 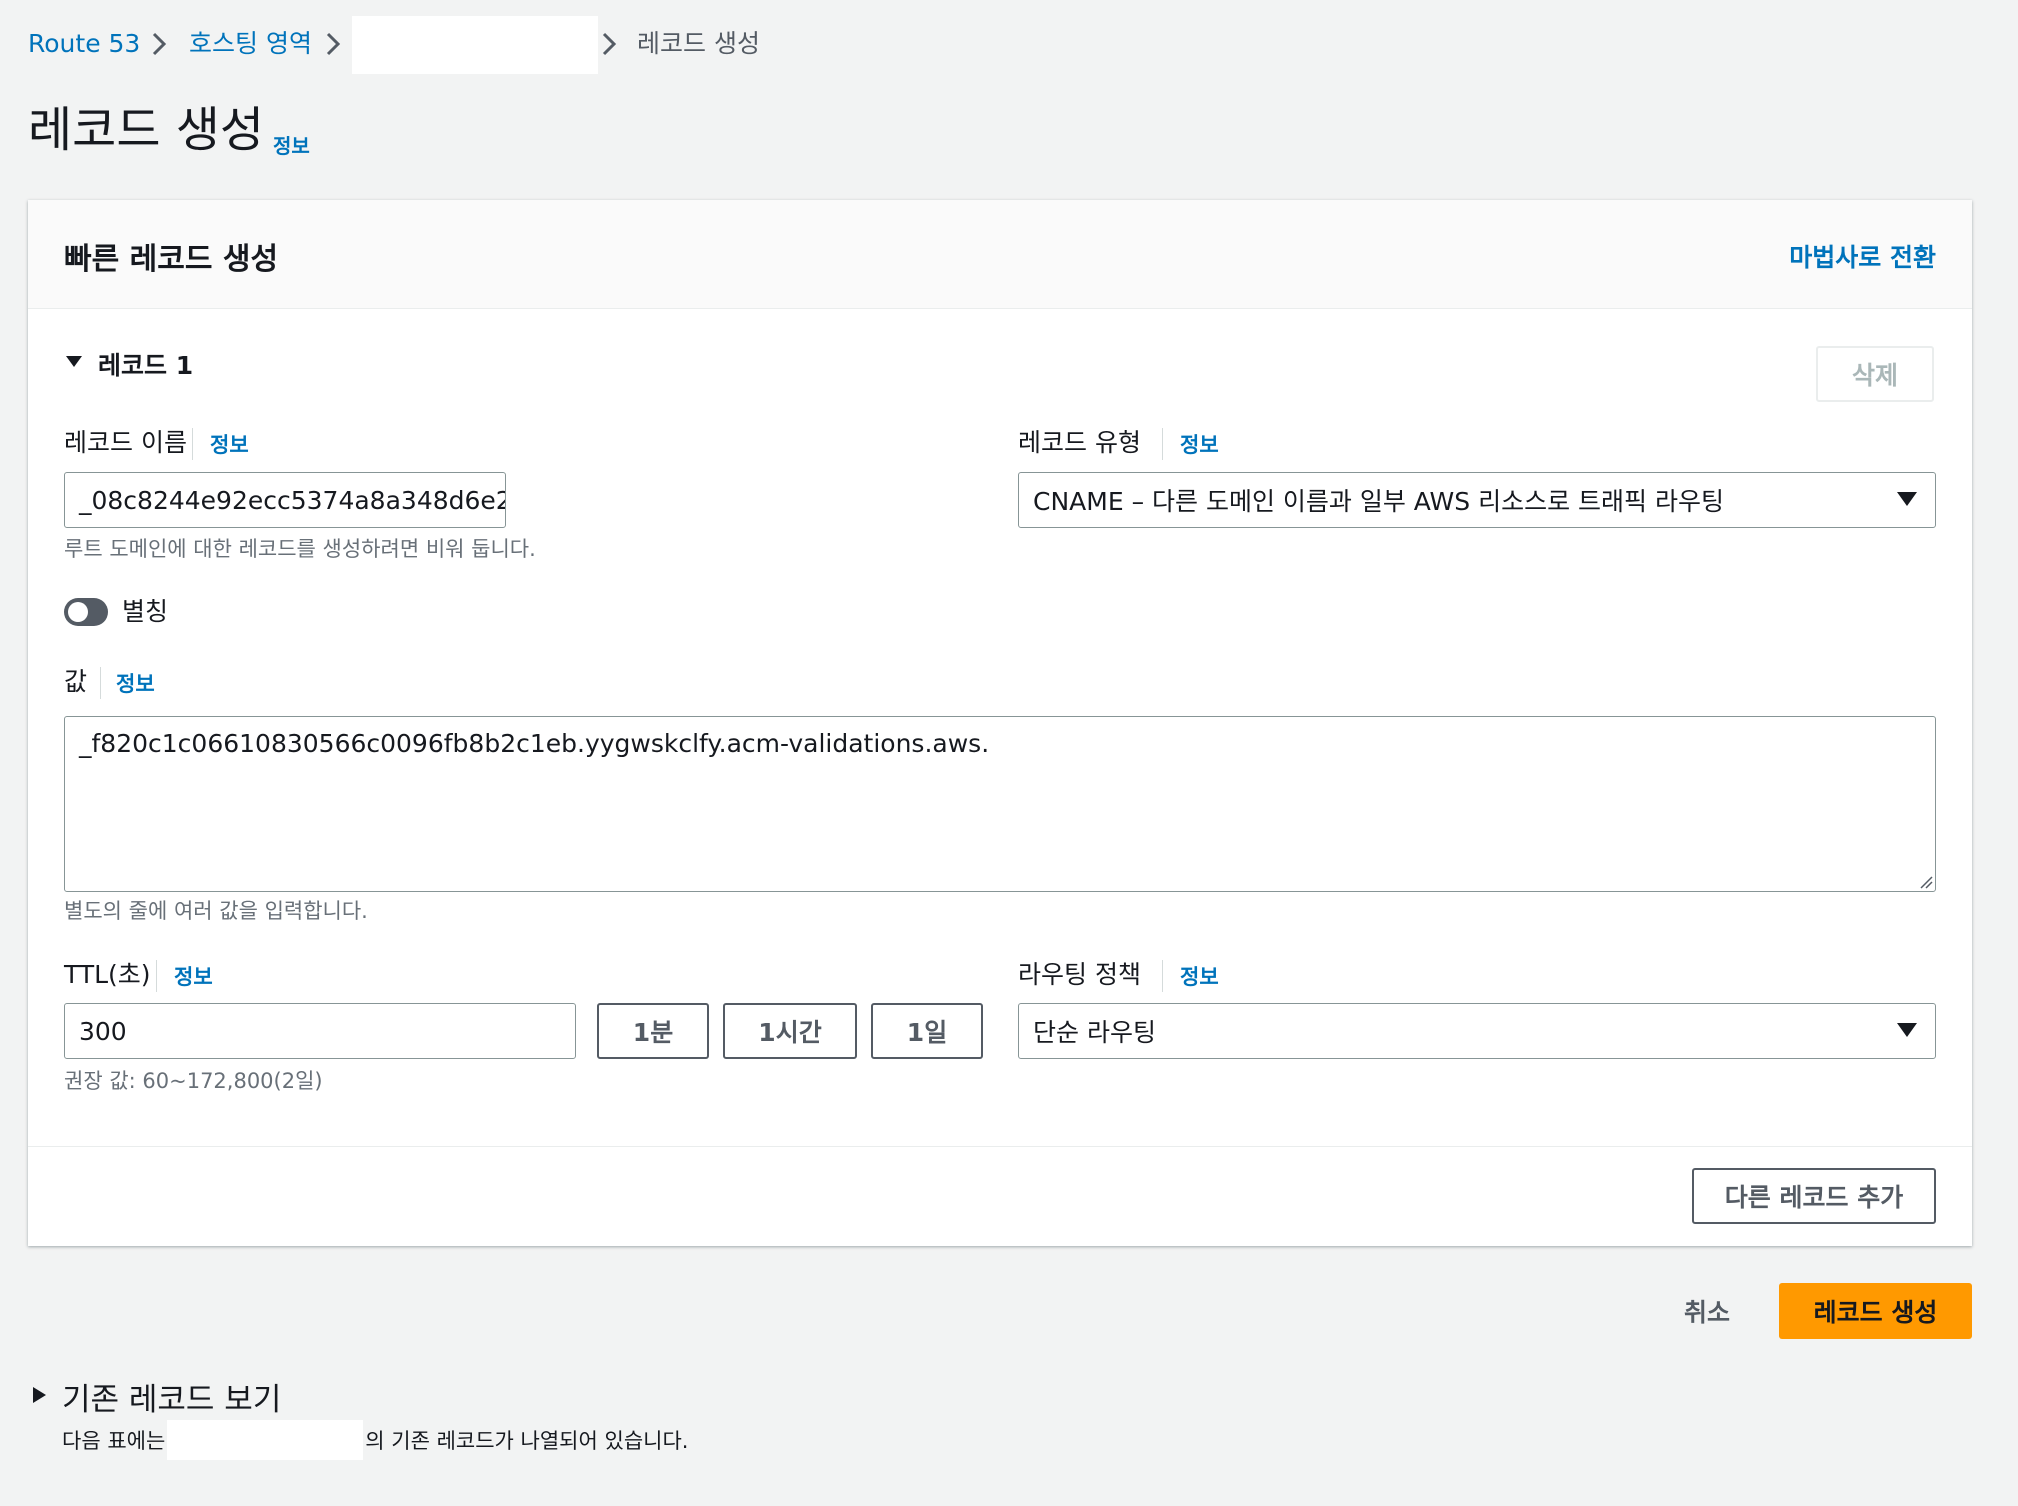 I want to click on panel-header: 빠른 레코드 생성 마법사로 전환, so click(x=1000, y=254).